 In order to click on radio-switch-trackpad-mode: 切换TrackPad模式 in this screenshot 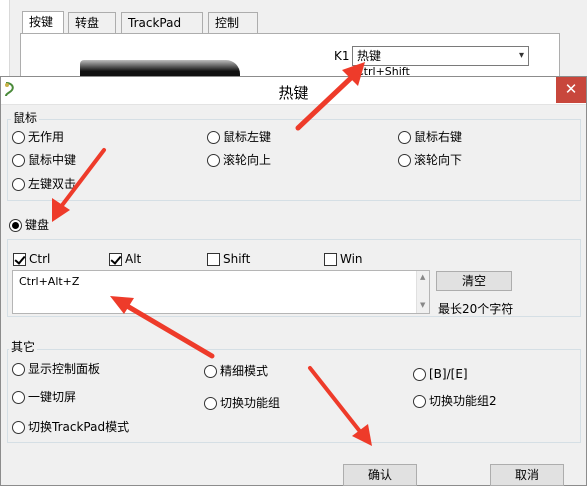, I will do `click(70, 427)`.